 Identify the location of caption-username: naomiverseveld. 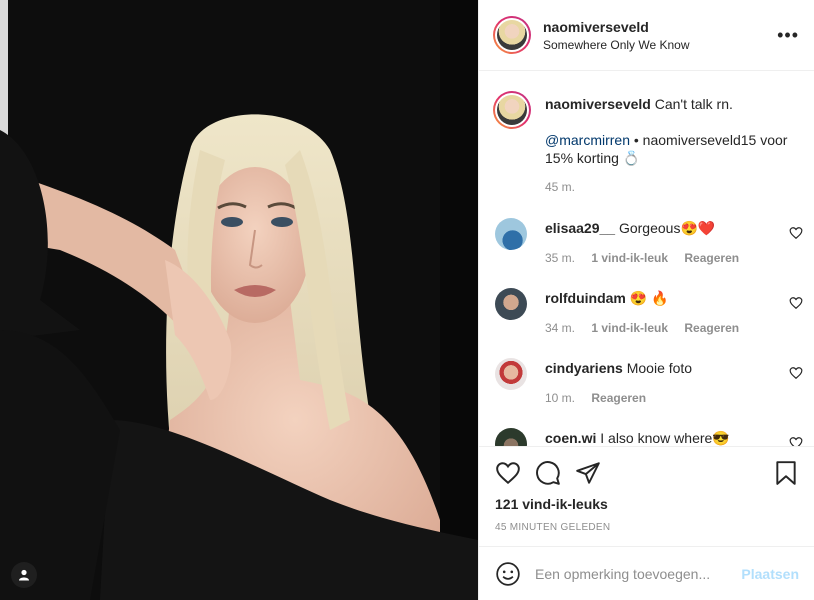
(598, 104).